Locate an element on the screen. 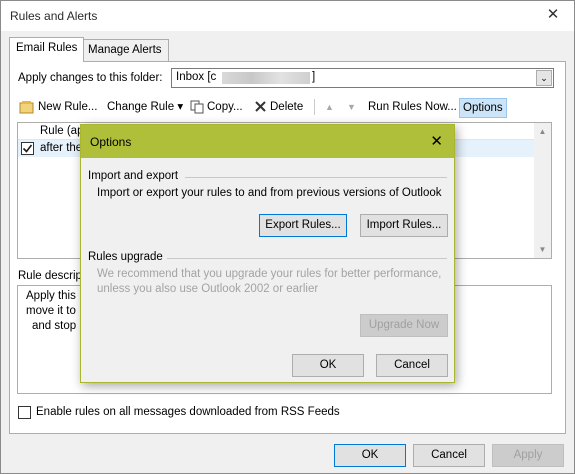 This screenshot has height=474, width=575. rule-enabled-checkbox is located at coordinates (27, 148).